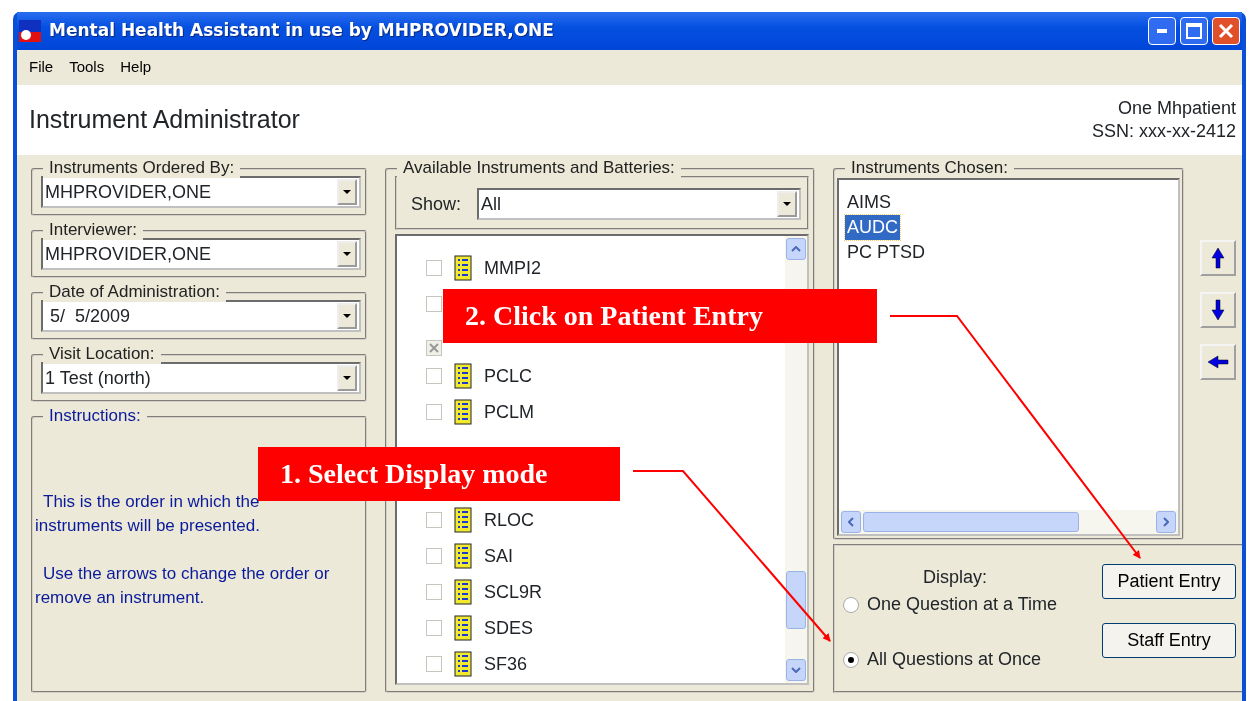 The height and width of the screenshot is (701, 1250). I want to click on chevron-down-icon, so click(796, 670).